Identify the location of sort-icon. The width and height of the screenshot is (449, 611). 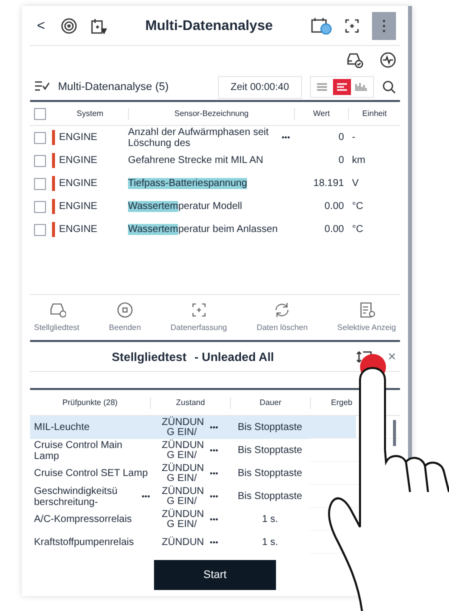
(364, 357).